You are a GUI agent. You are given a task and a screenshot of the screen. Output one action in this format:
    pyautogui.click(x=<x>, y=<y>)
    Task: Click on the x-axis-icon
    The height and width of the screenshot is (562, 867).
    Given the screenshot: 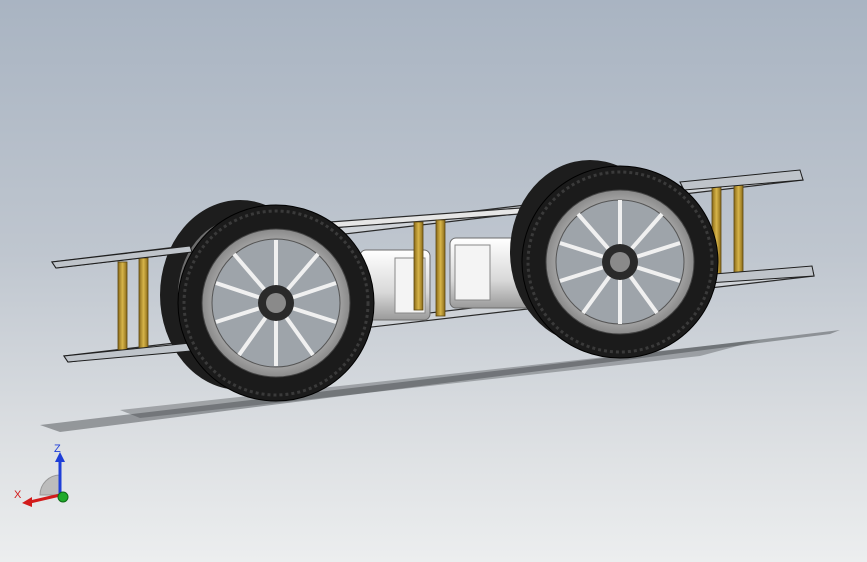 What is the action you would take?
    pyautogui.click(x=45, y=498)
    